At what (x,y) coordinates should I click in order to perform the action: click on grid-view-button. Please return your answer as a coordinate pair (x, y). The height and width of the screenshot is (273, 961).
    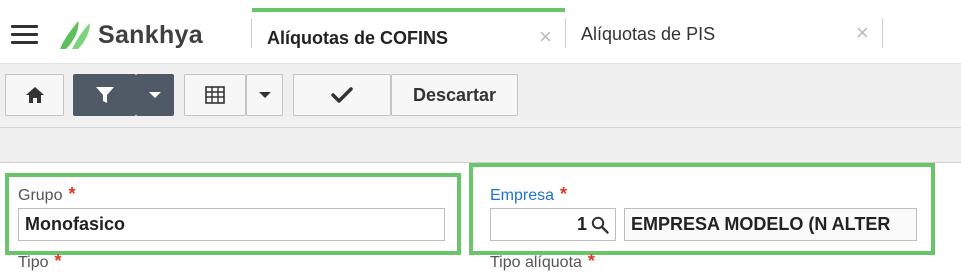
    Looking at the image, I should click on (215, 95).